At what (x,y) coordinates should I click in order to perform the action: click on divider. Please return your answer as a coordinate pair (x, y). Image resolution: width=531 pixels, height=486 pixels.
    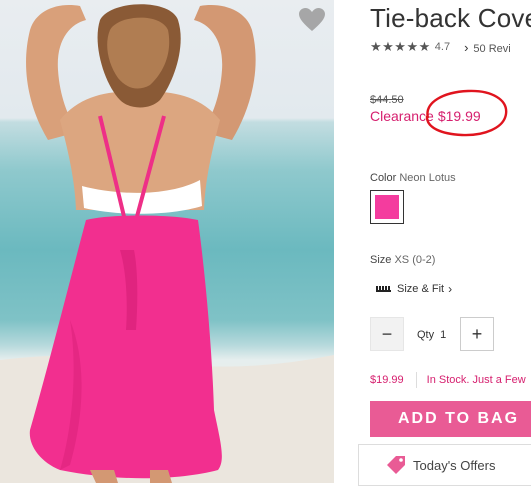
    Looking at the image, I should click on (416, 380).